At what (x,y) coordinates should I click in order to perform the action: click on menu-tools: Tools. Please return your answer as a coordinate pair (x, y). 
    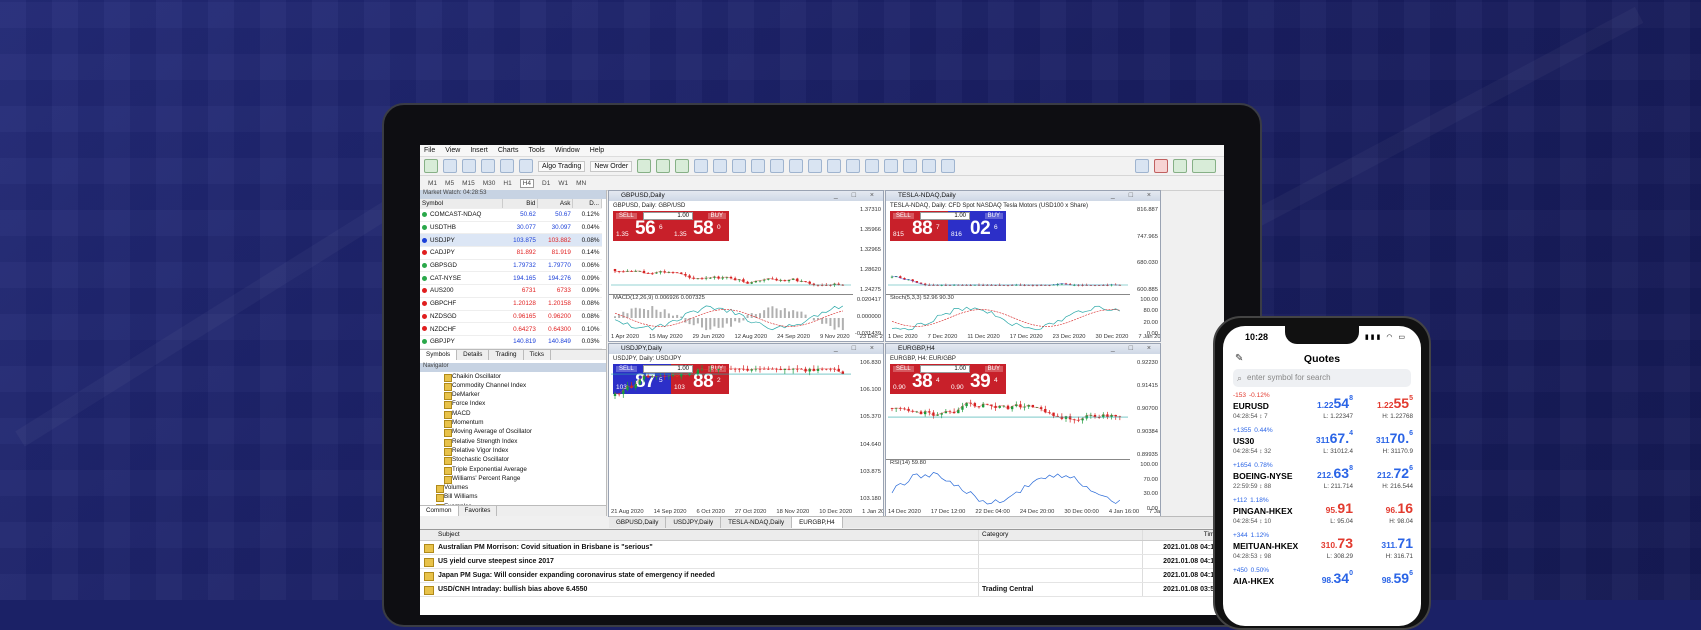
    Looking at the image, I should click on (536, 150).